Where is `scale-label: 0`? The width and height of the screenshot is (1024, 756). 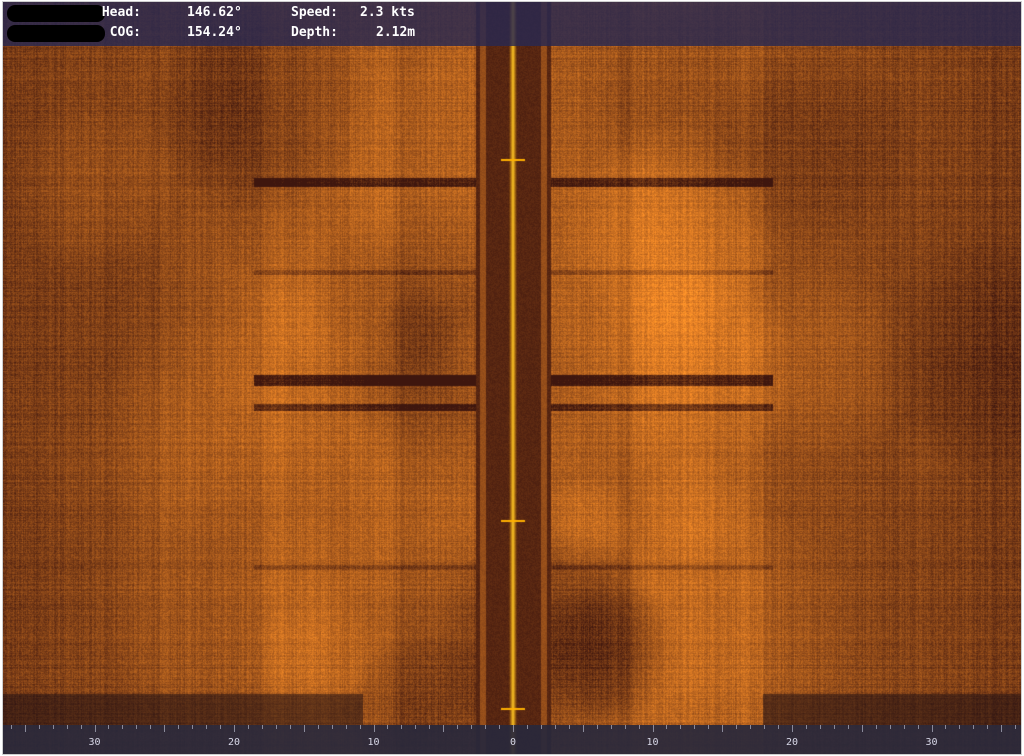 scale-label: 0 is located at coordinates (513, 742).